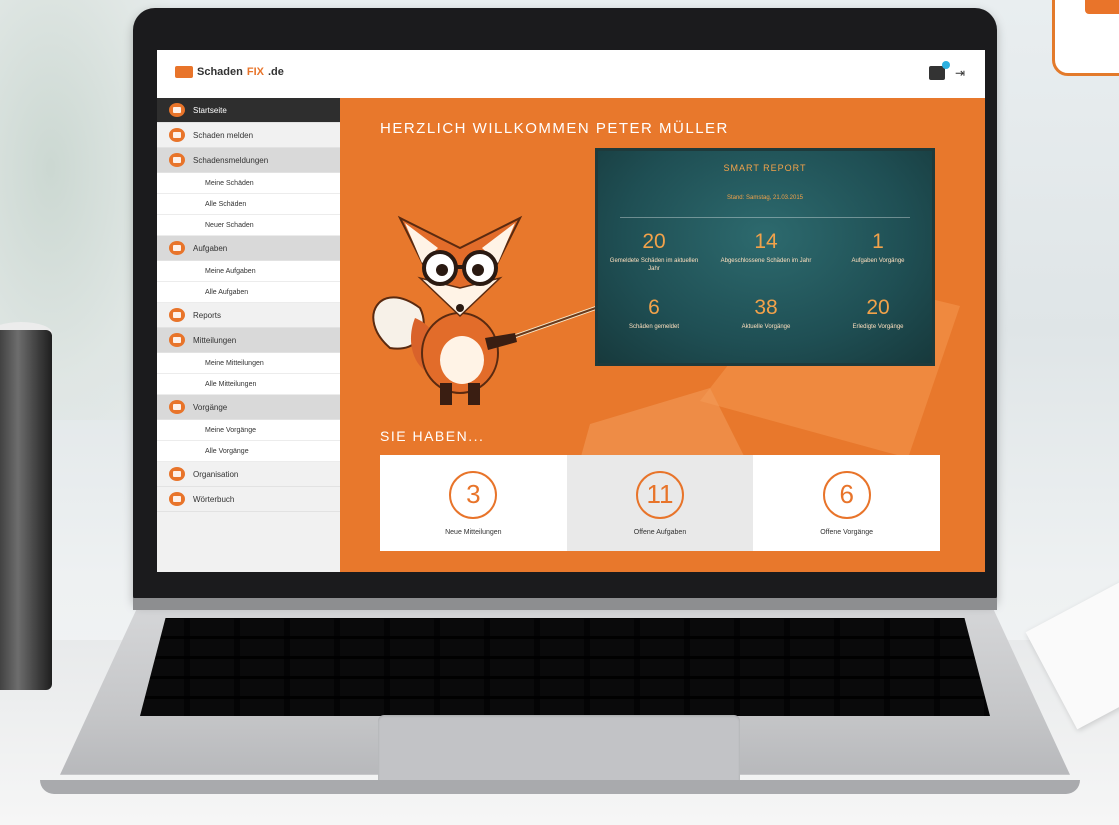 This screenshot has height=825, width=1119. What do you see at coordinates (878, 261) in the screenshot?
I see `stat-label: Aufgaben Vorgänge` at bounding box center [878, 261].